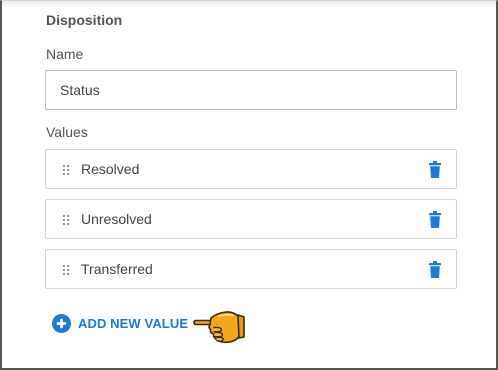 This screenshot has width=498, height=370. I want to click on value-row-transferred: Transferred, so click(251, 269).